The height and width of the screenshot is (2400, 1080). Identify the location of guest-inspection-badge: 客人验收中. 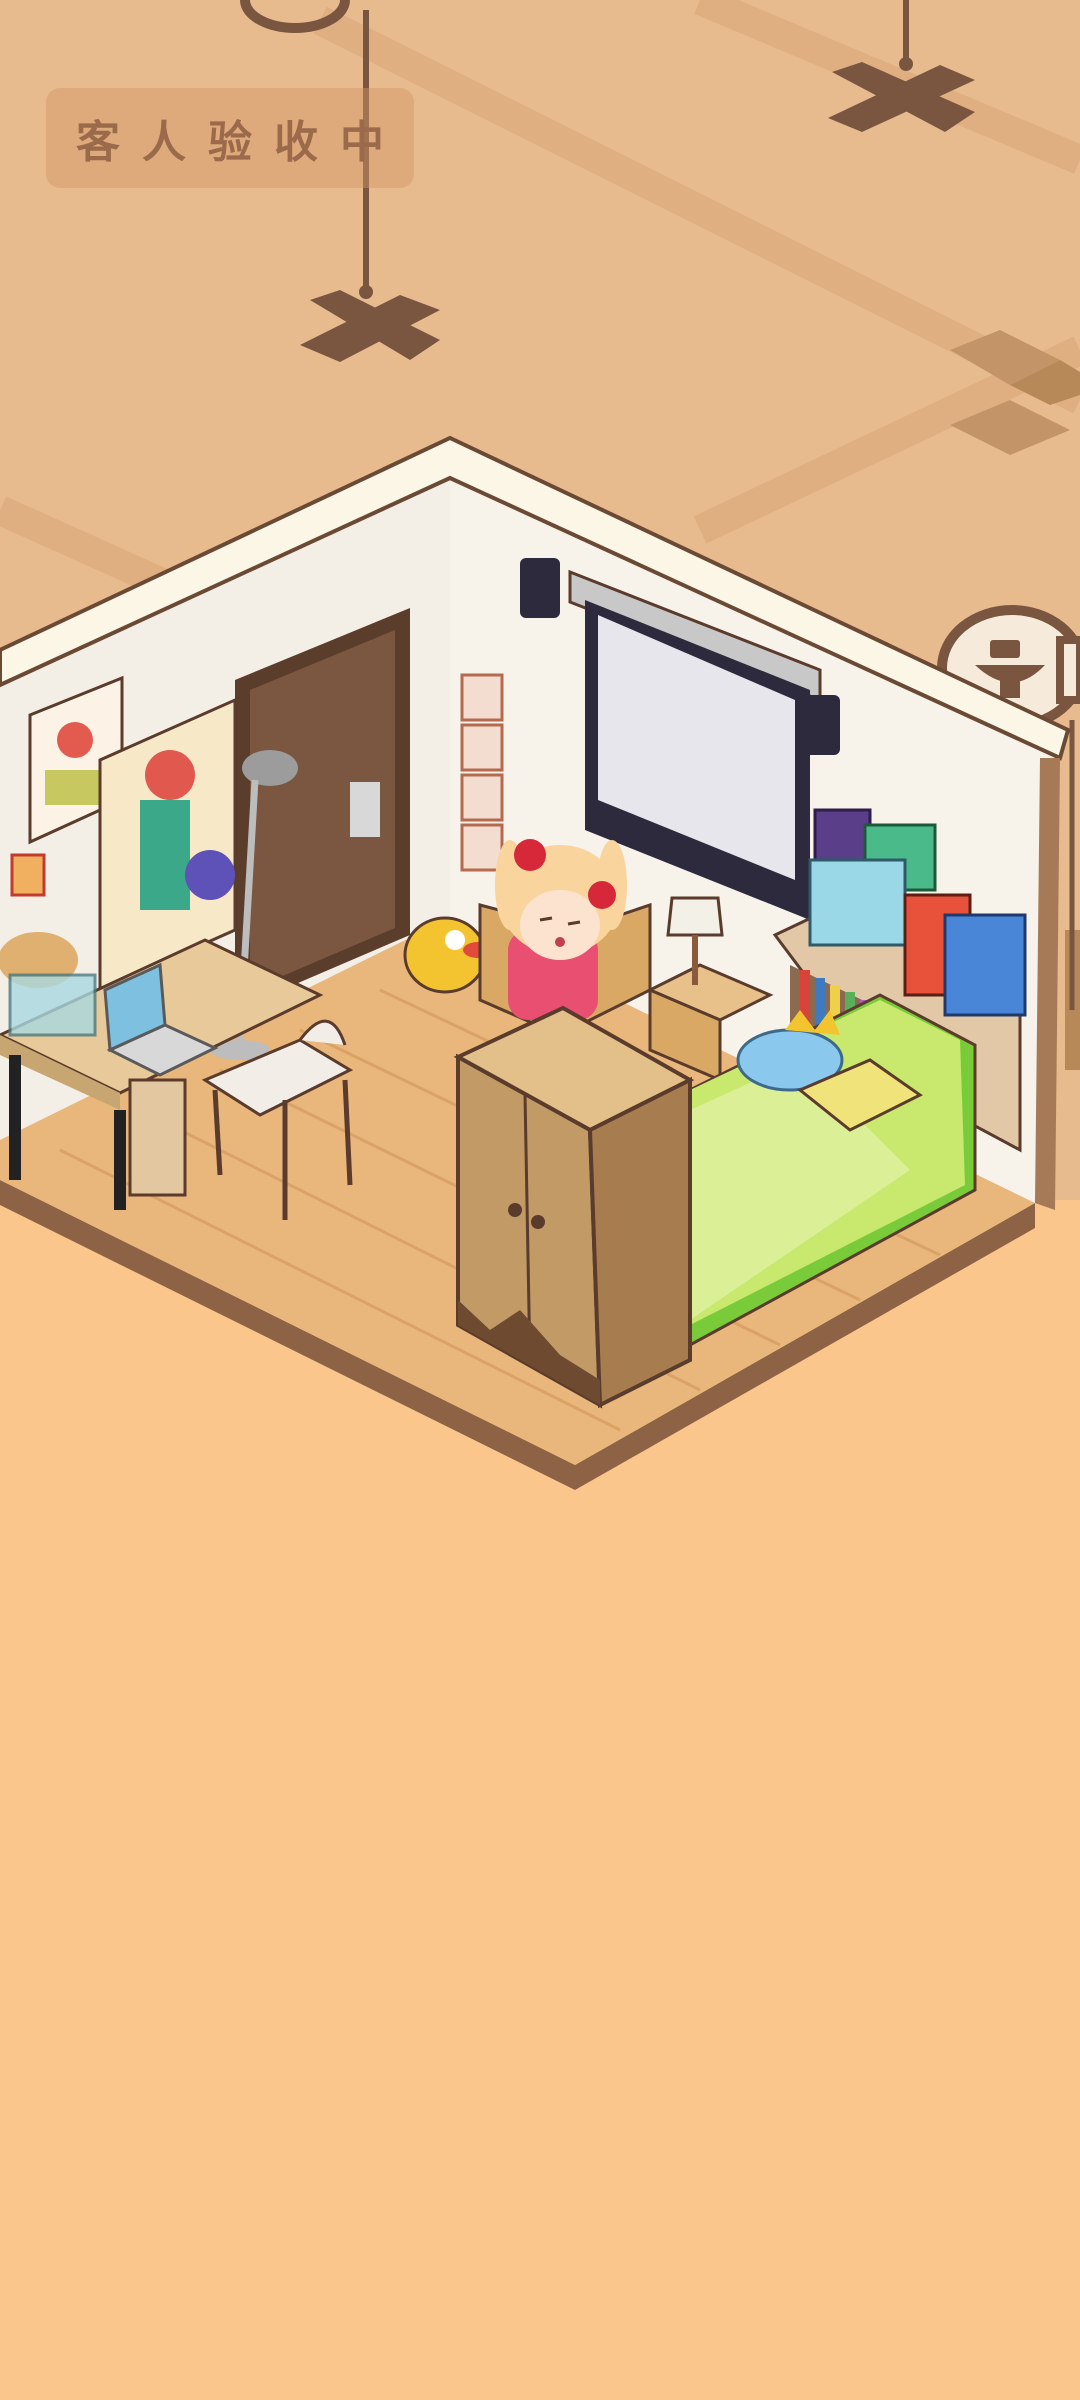
(230, 138).